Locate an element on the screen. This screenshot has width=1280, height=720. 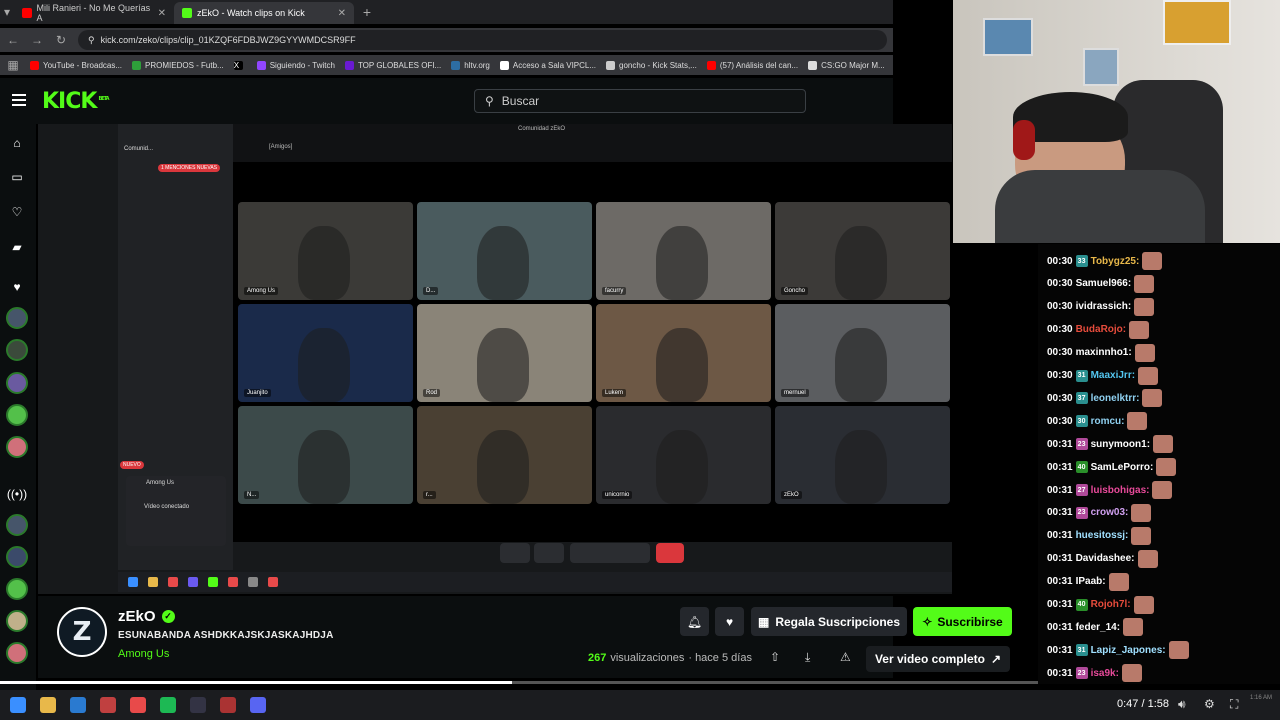
menu-icon is located at coordinates (19, 100).